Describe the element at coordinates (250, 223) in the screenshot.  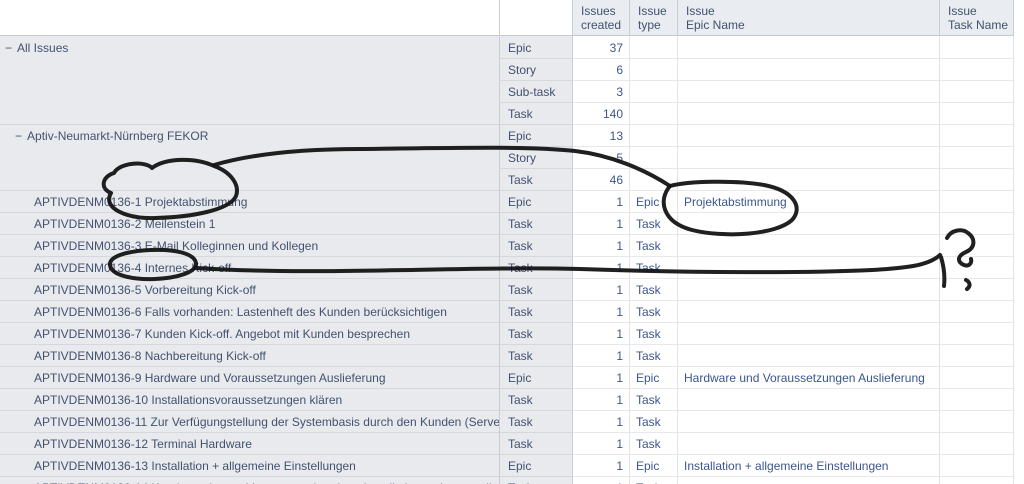
I see `row-member-cell: APTIVDENM0136-2 Meilenstein 1` at that location.